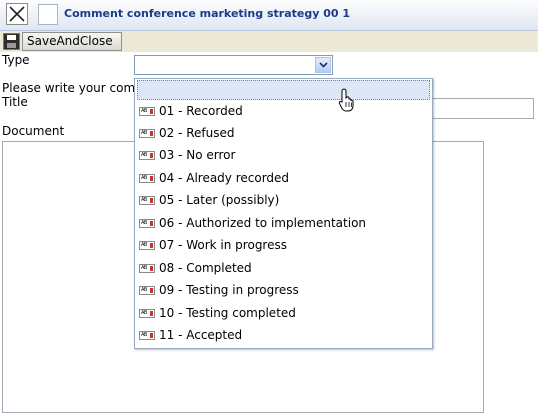  Describe the element at coordinates (16, 60) in the screenshot. I see `type-label: Type` at that location.